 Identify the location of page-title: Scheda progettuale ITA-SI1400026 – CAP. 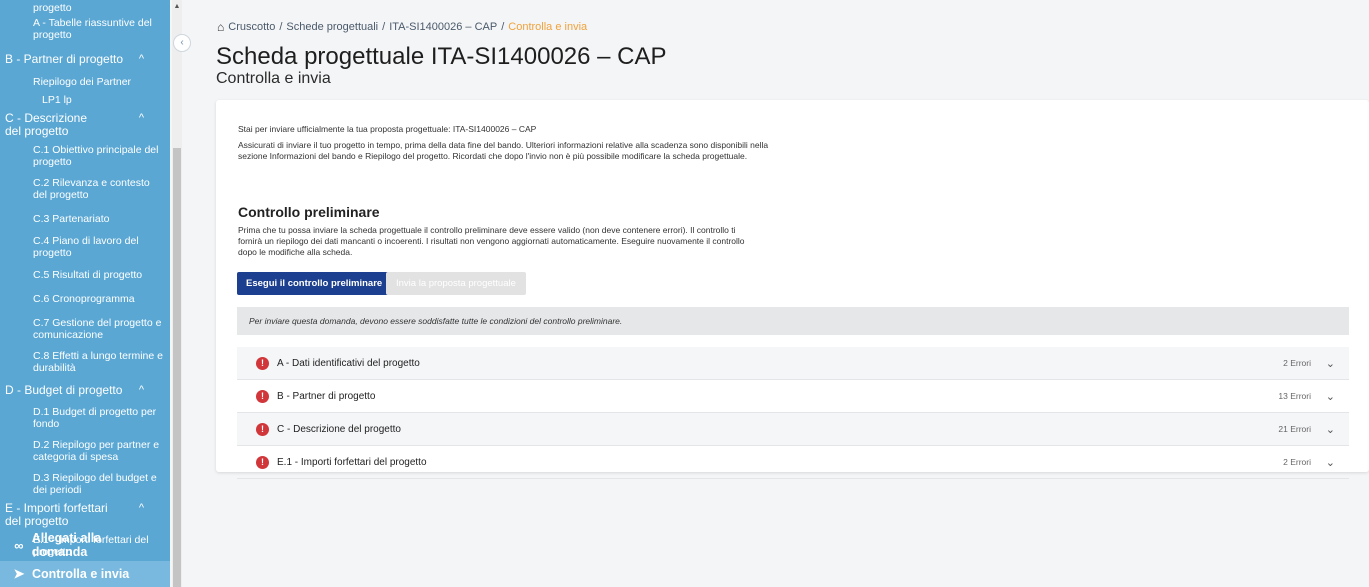
(441, 56).